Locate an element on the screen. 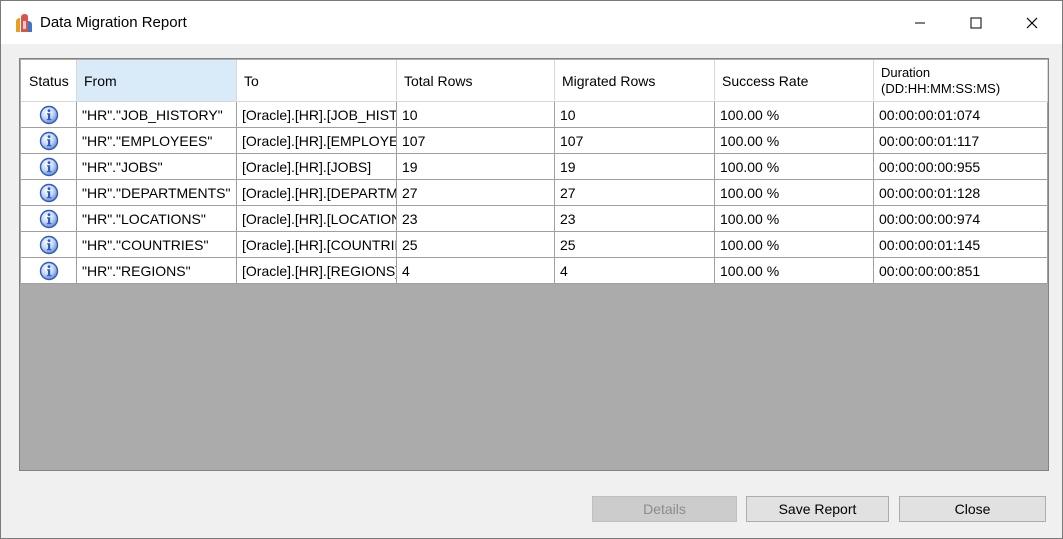 The height and width of the screenshot is (539, 1063). to-cell: [Oracle].[HR].[DEPARTMENTS] is located at coordinates (317, 193).